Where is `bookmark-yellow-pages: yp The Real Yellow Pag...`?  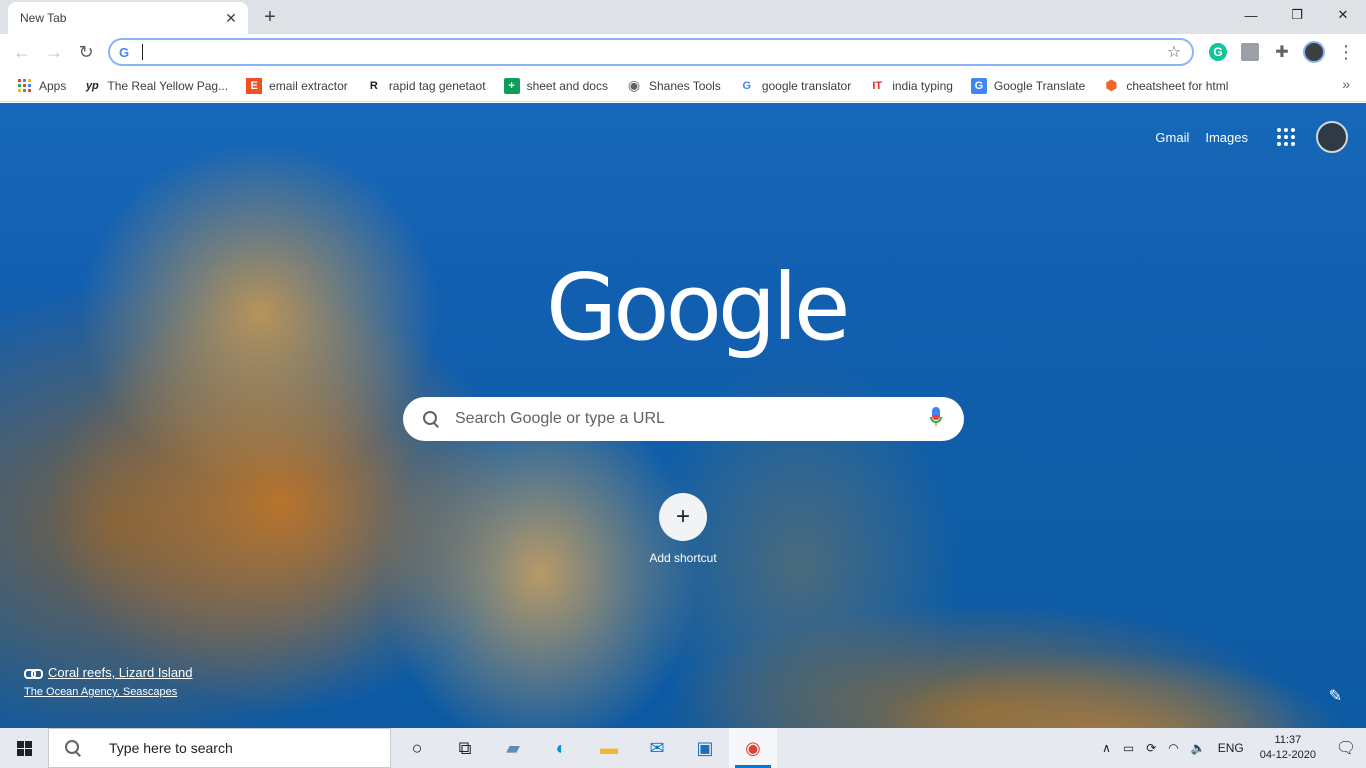
bookmark-yellow-pages: yp The Real Yellow Pag... is located at coordinates (156, 86).